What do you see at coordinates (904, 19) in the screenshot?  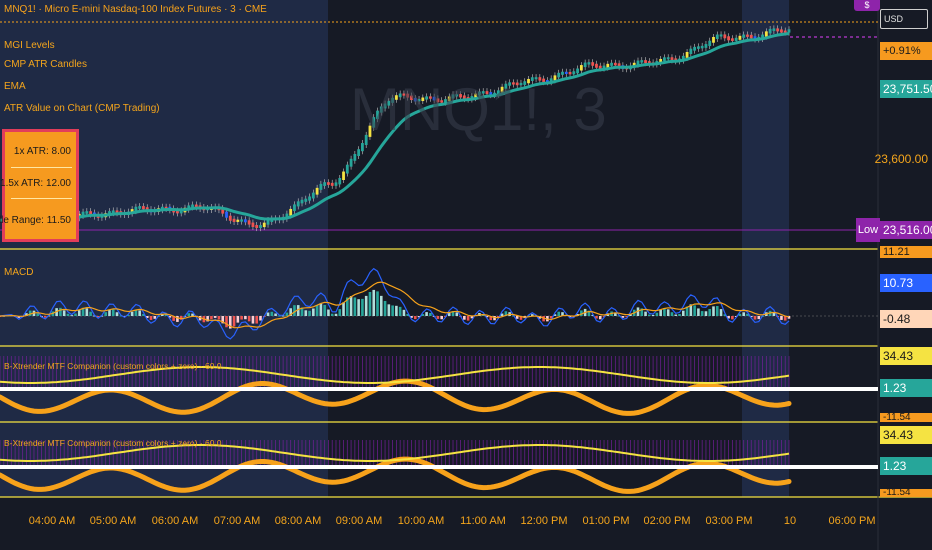 I see `currency-selector: USD` at bounding box center [904, 19].